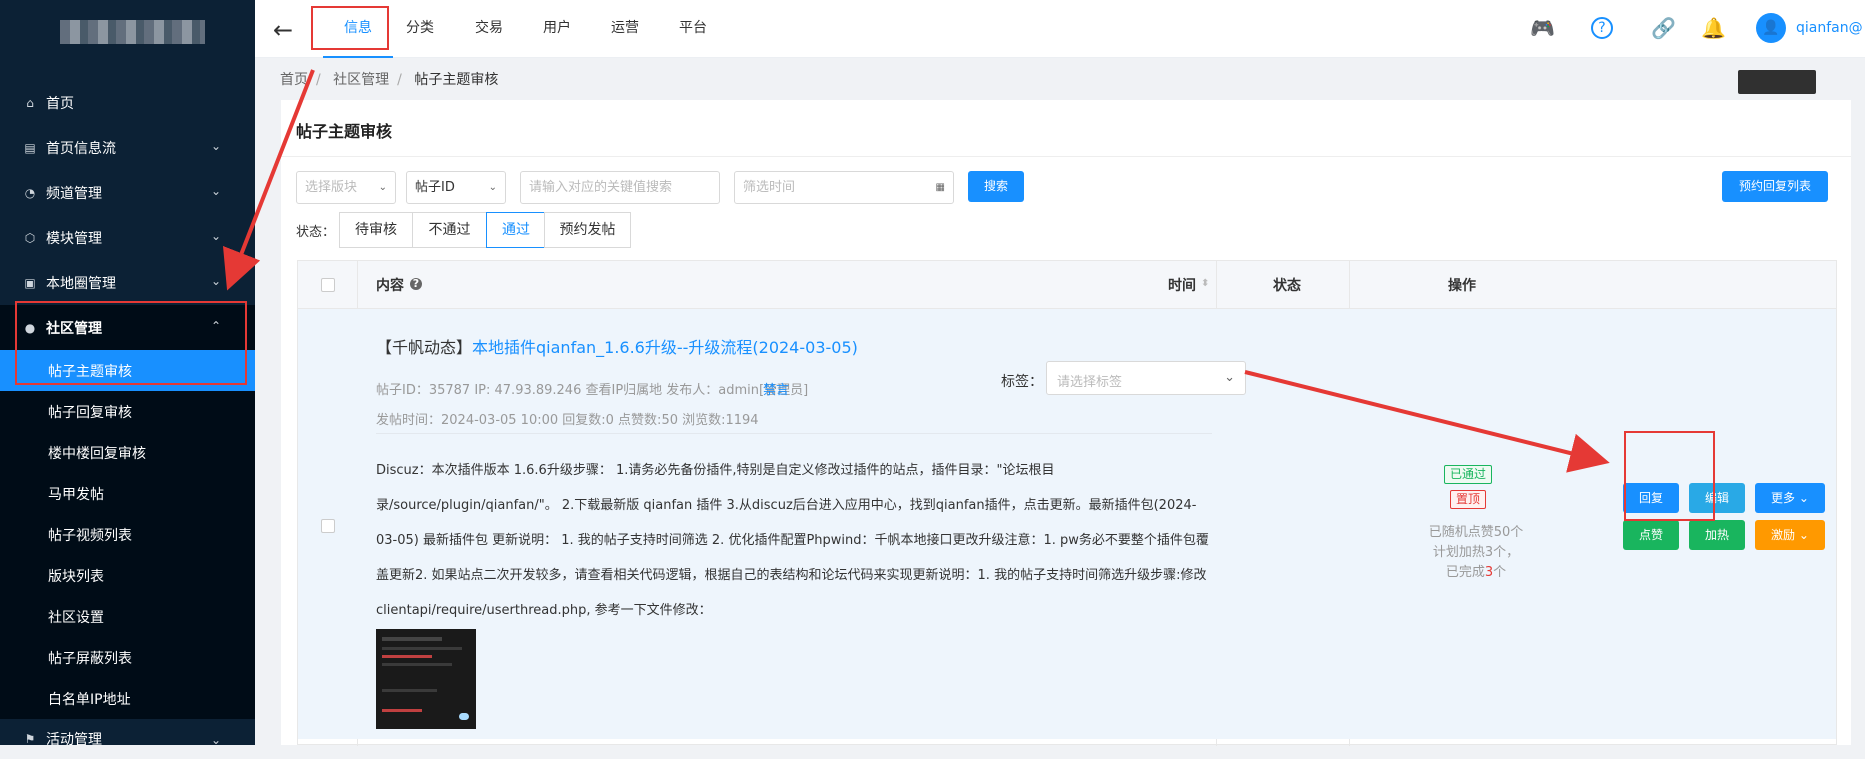 This screenshot has height=759, width=1865. What do you see at coordinates (776, 388) in the screenshot?
I see `ban-link: 禁言` at bounding box center [776, 388].